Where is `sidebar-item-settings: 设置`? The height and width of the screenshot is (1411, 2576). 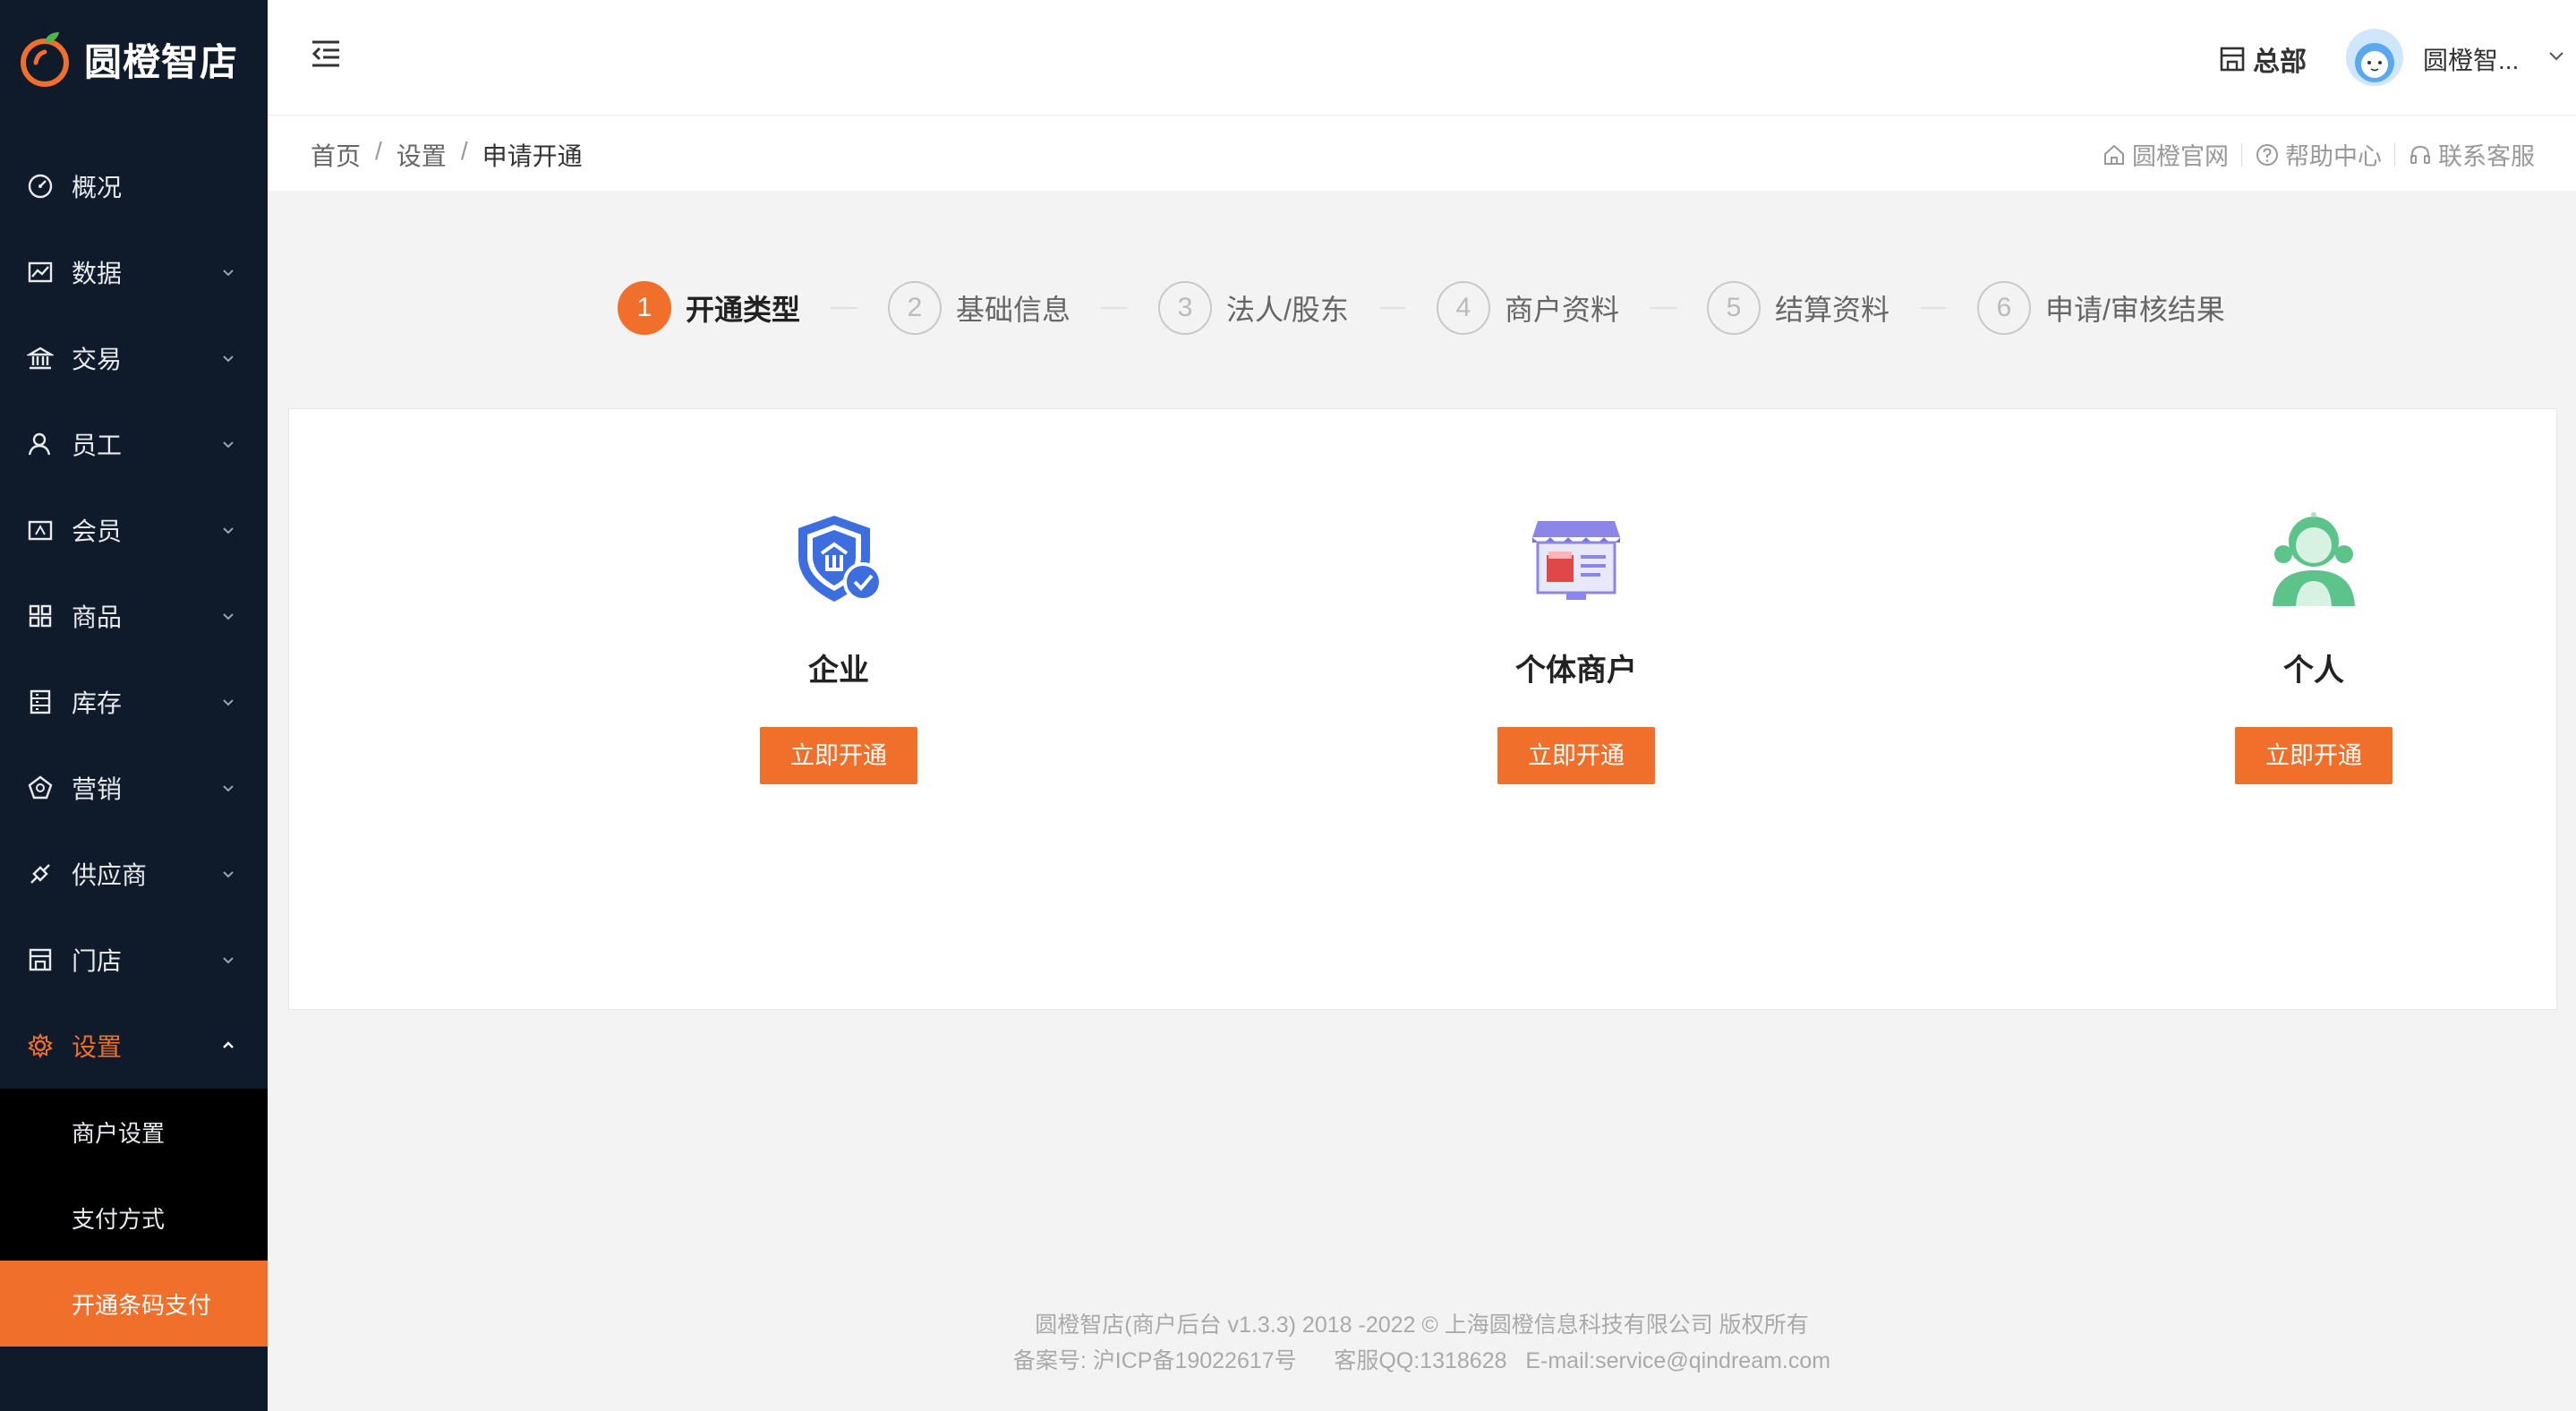
sidebar-item-settings: 设置 is located at coordinates (134, 1046).